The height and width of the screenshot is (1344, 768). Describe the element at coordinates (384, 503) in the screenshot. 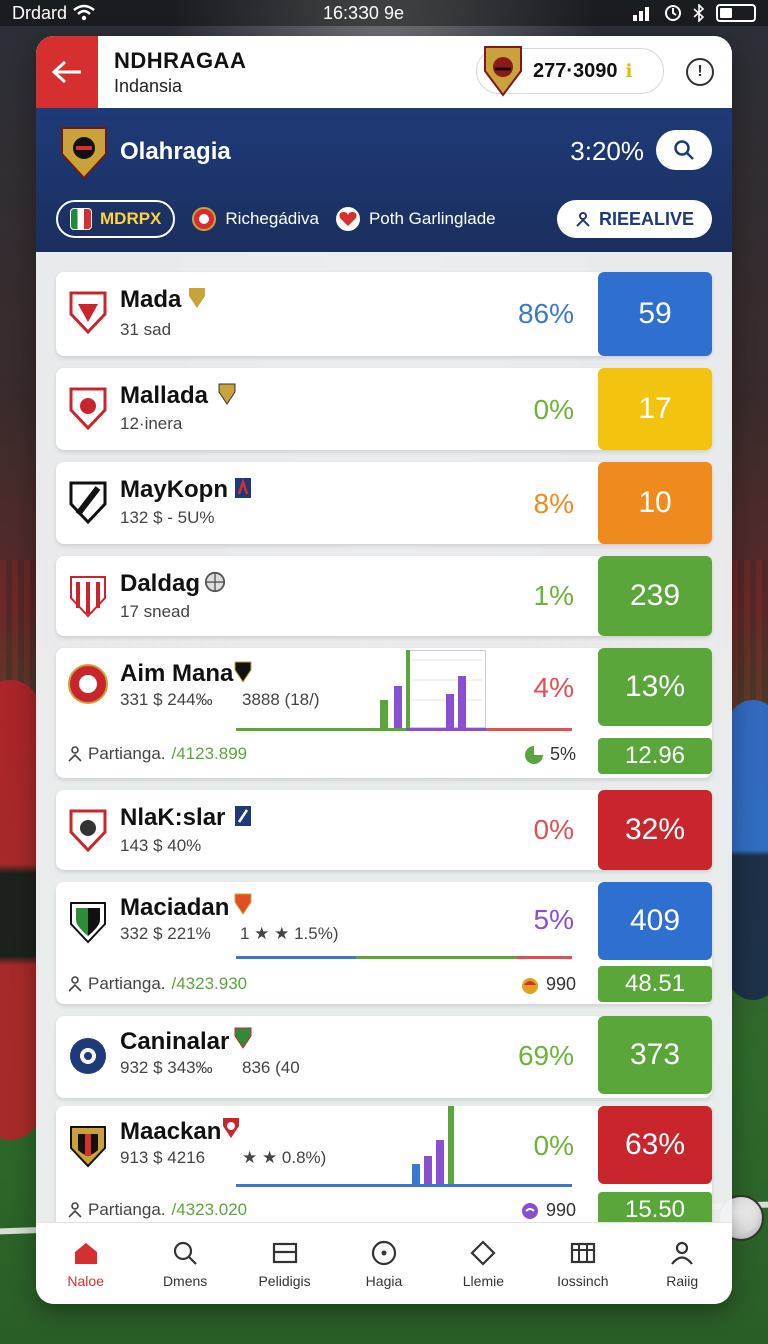

I see `list-item: MayKopn 132 $ ‑ 5U% 8% 10` at that location.